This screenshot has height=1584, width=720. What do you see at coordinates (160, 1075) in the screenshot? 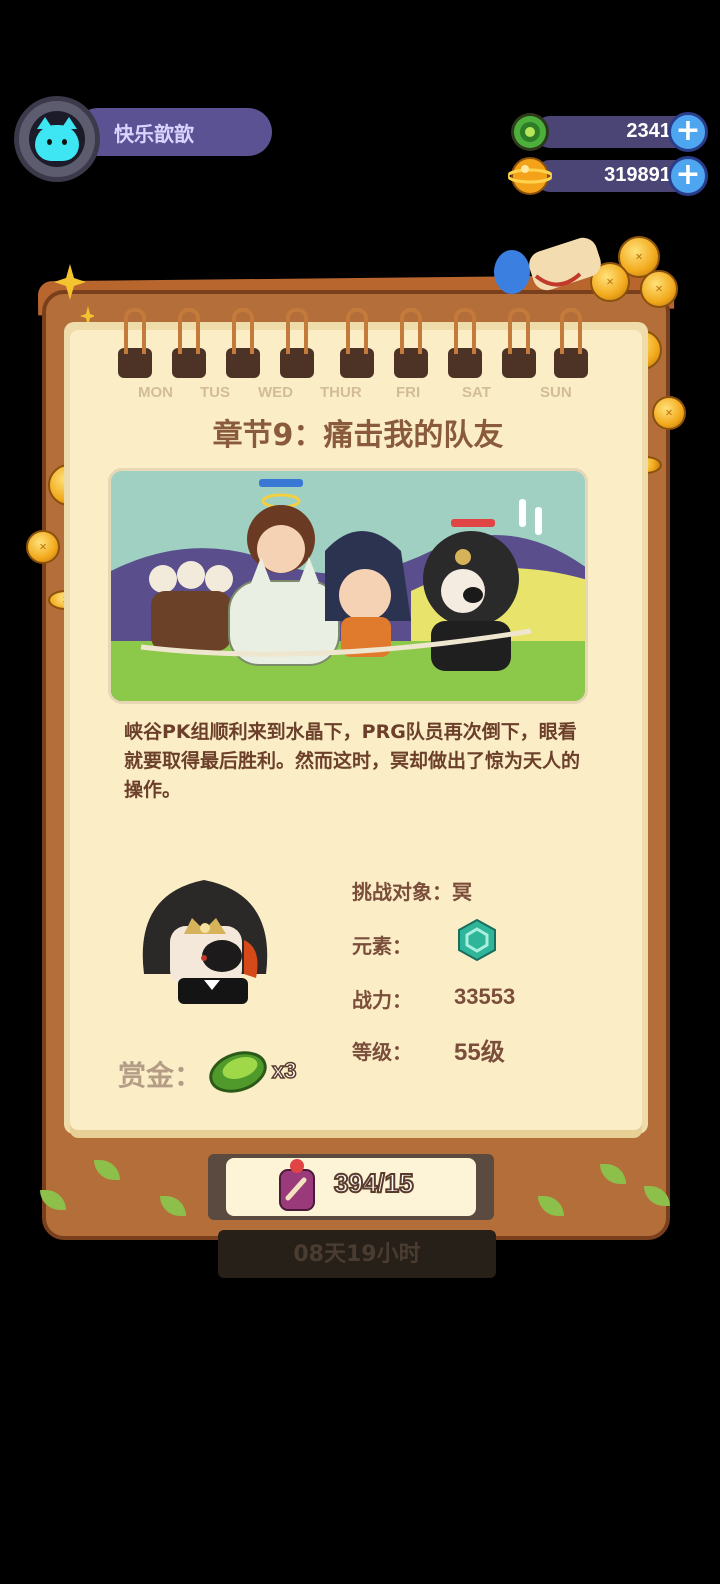
I see `bounty-label: 赏金：` at bounding box center [160, 1075].